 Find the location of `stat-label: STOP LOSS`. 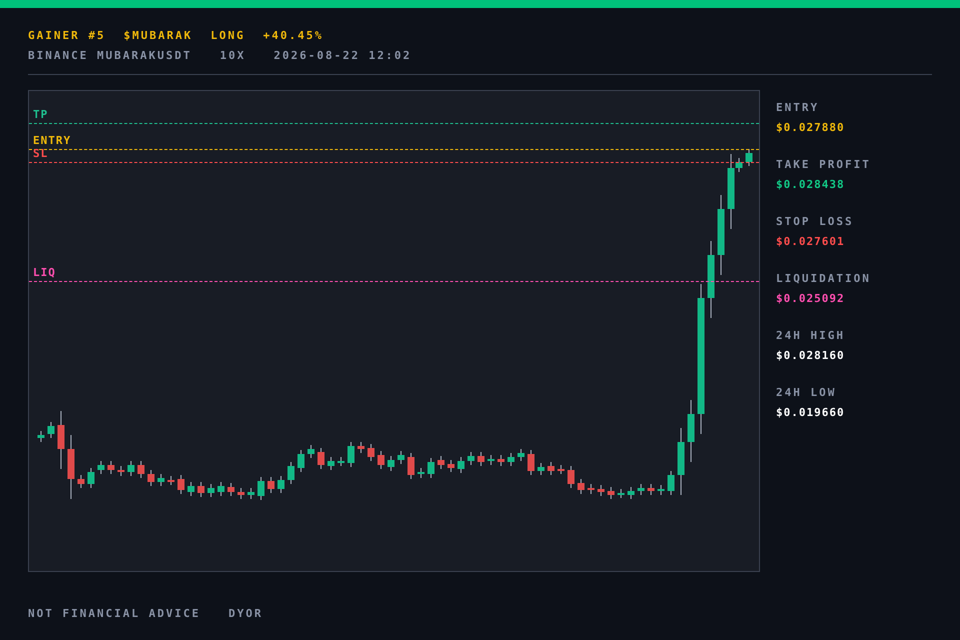

stat-label: STOP LOSS is located at coordinates (815, 221).